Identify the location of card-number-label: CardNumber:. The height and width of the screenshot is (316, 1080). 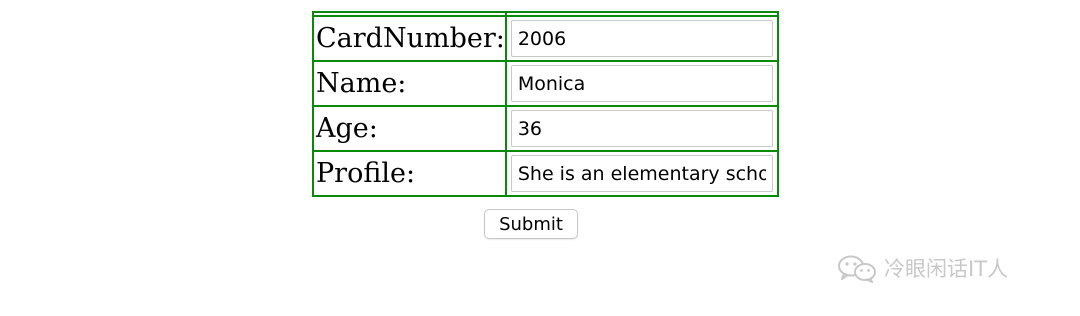
(409, 38).